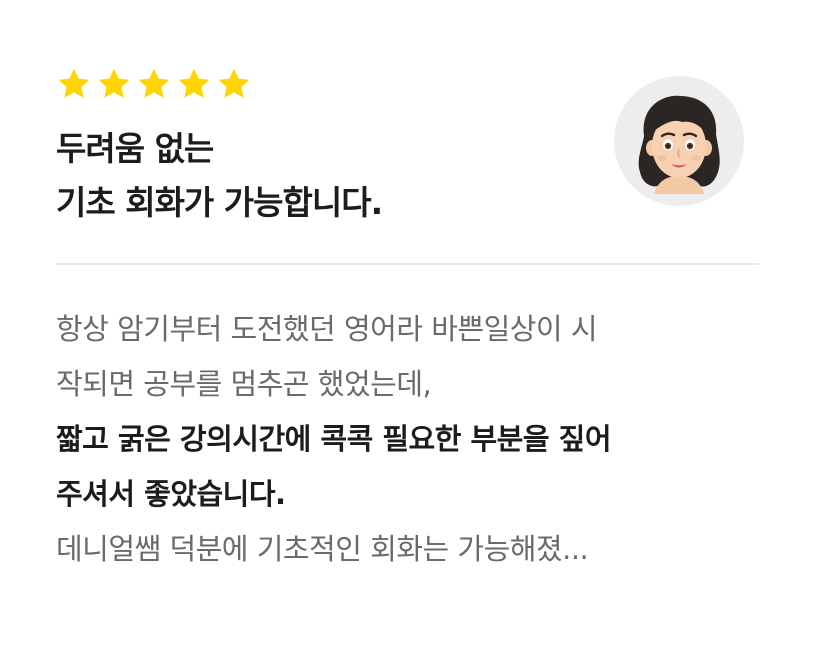 This screenshot has width=816, height=658. Describe the element at coordinates (327, 329) in the screenshot. I see `review-body-line: 항상 암기부터 도전했던 영어라 바쁜일상이 시` at that location.